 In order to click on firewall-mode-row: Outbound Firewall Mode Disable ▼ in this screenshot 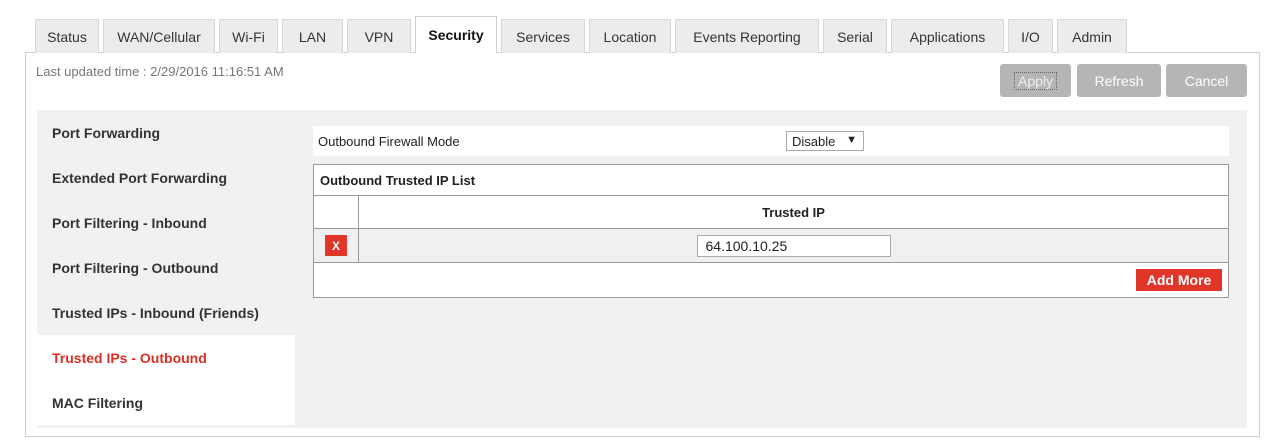, I will do `click(771, 141)`.